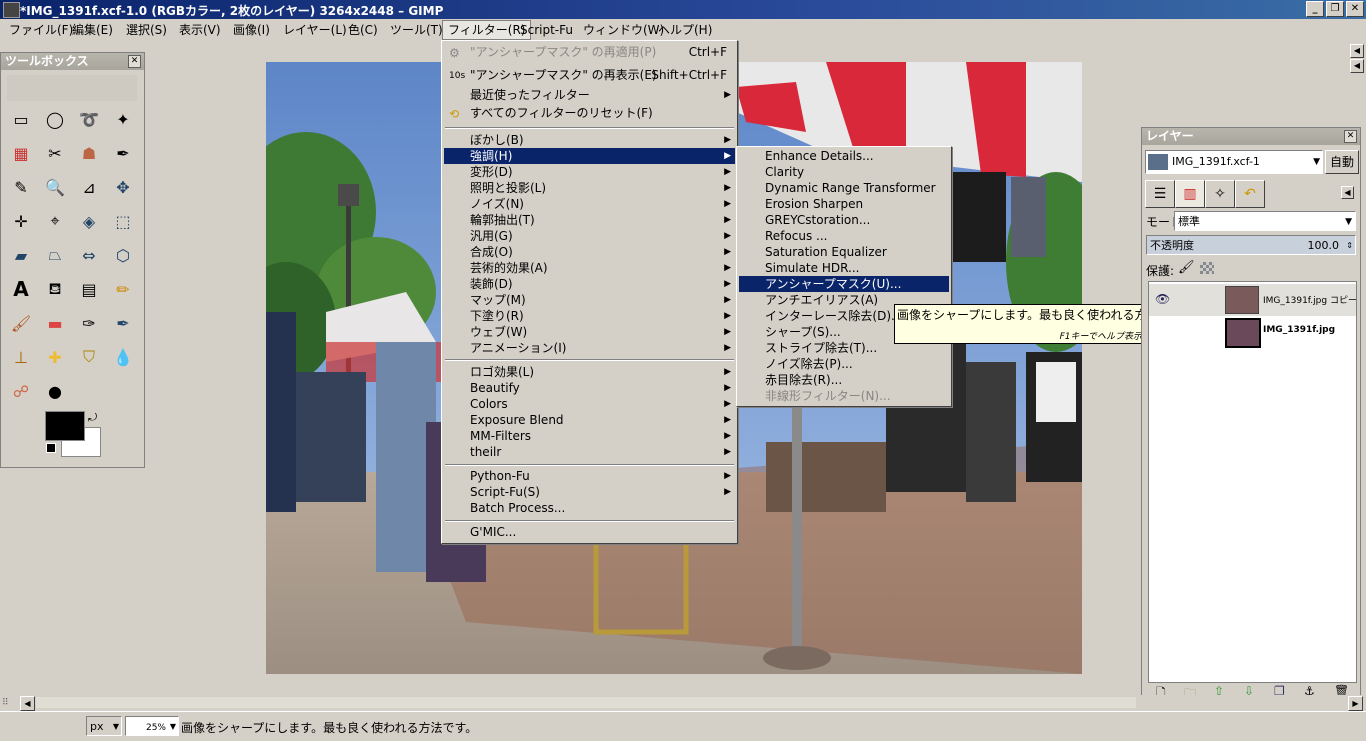  Describe the element at coordinates (1186, 267) in the screenshot. I see `lock-pixels-icon: 🖌` at that location.